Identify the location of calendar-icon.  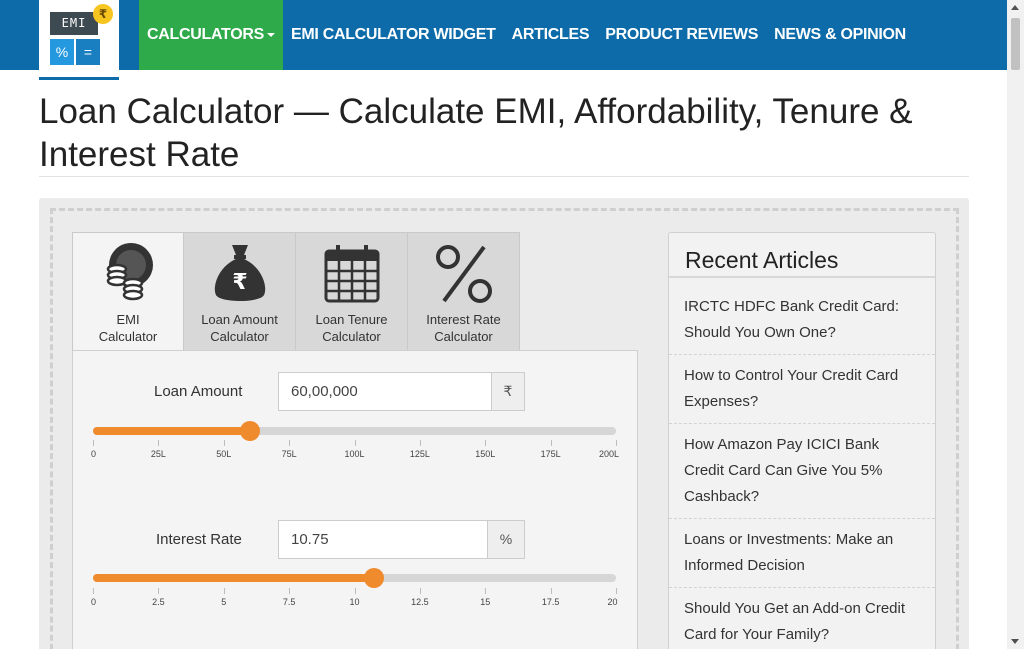
(352, 274).